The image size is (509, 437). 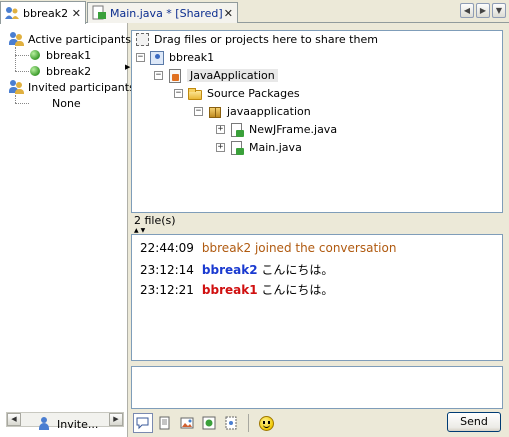 I want to click on toolbar-separator, so click(x=248, y=423).